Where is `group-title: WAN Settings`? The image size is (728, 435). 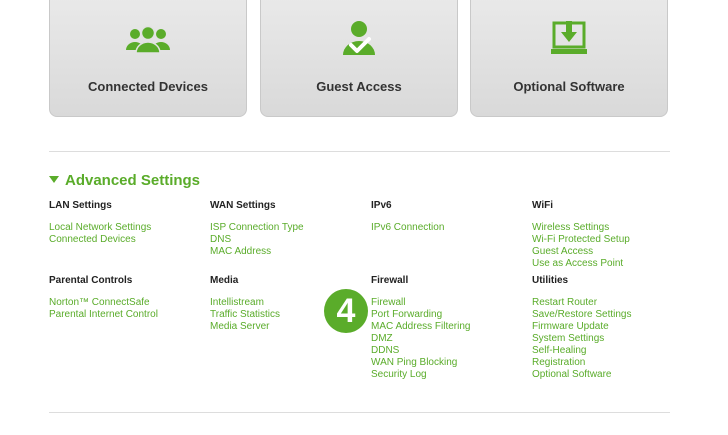 group-title: WAN Settings is located at coordinates (243, 205).